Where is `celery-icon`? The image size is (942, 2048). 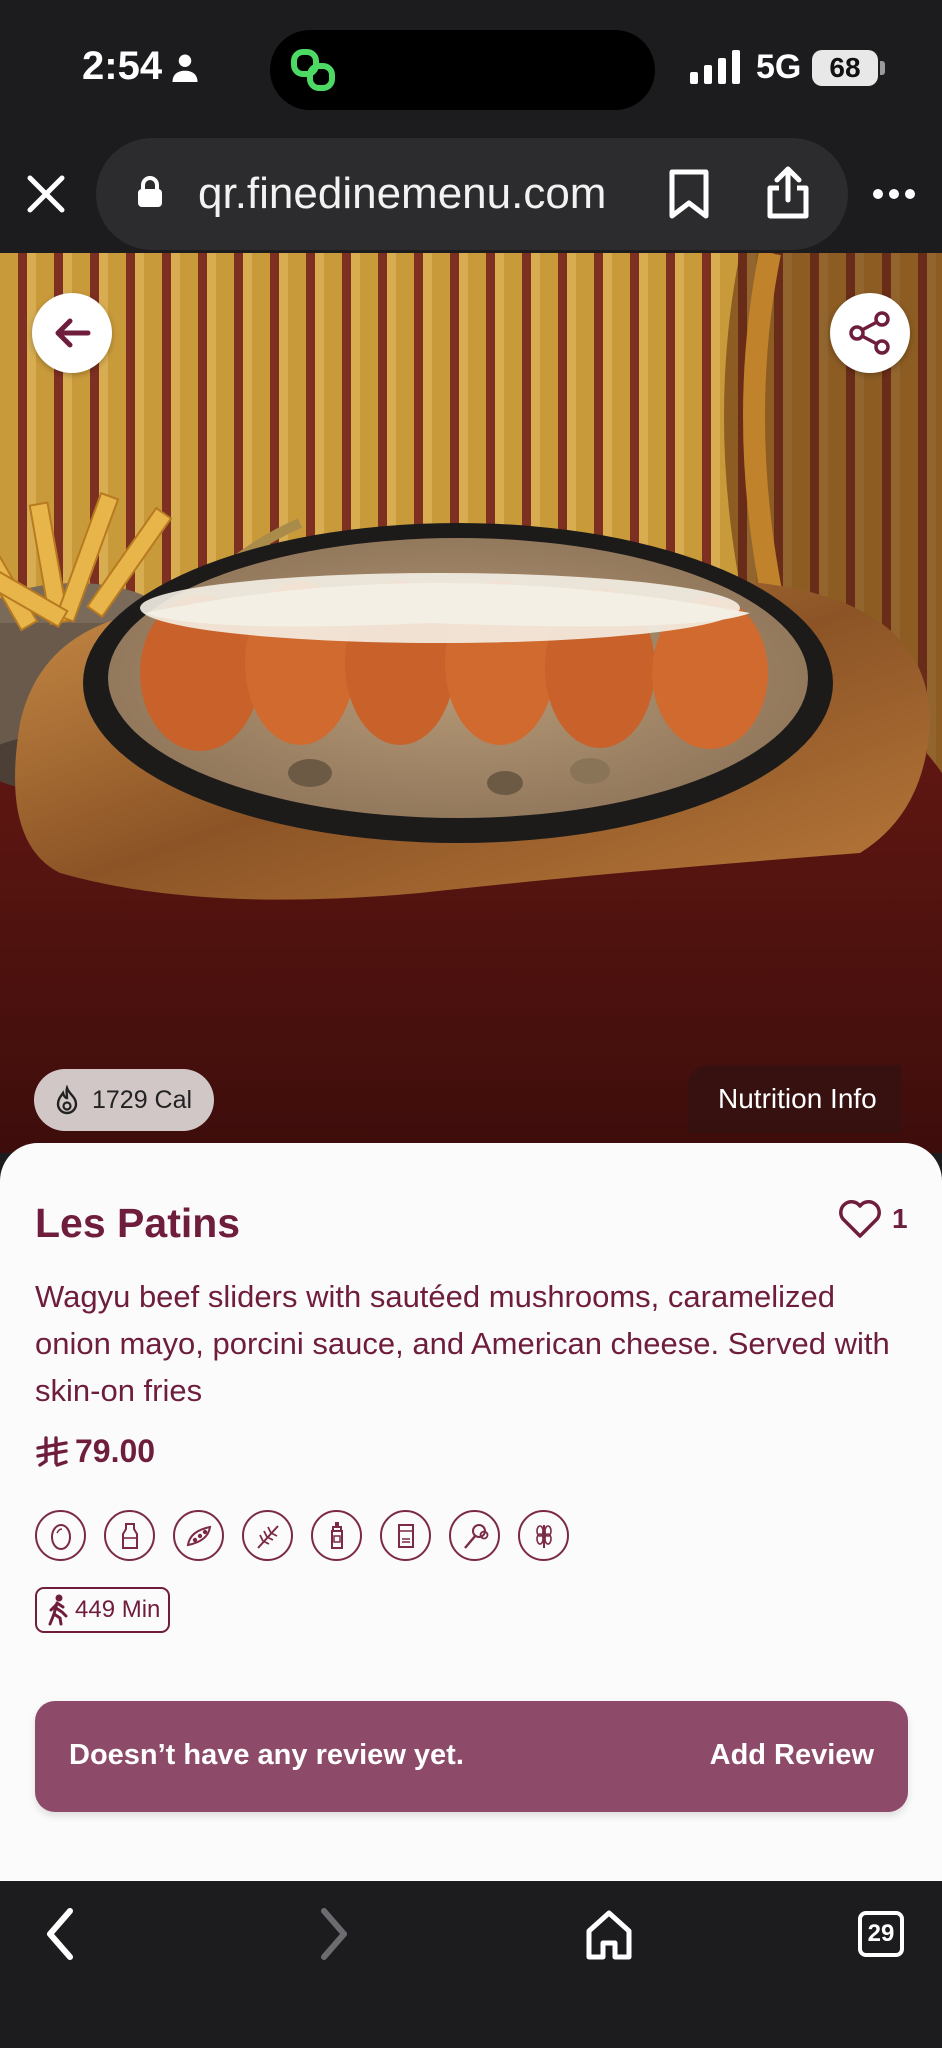 celery-icon is located at coordinates (474, 1535).